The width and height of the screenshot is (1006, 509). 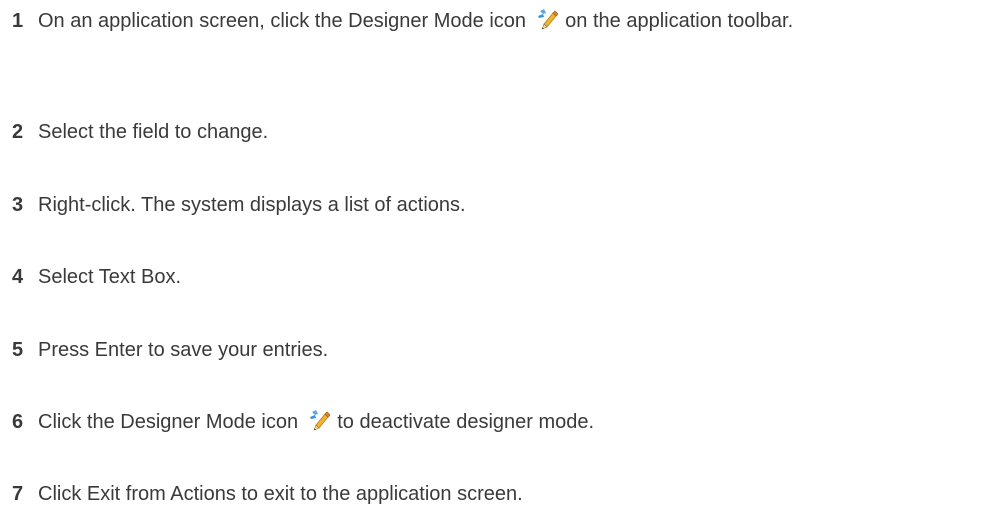 What do you see at coordinates (18, 422) in the screenshot?
I see `step-number: 6` at bounding box center [18, 422].